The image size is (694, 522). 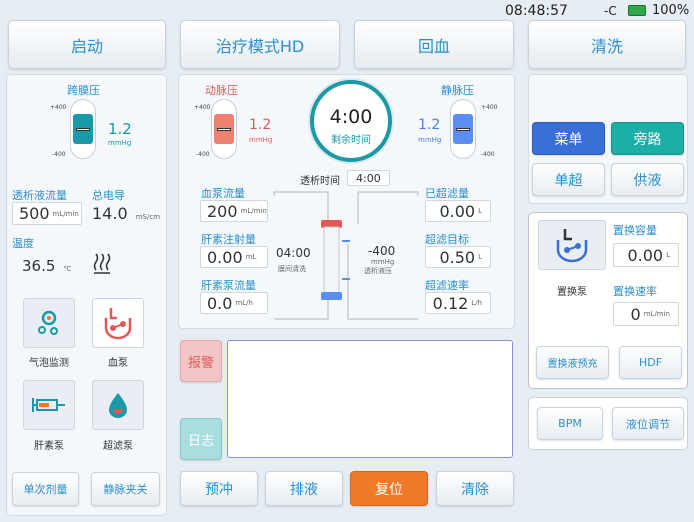 What do you see at coordinates (668, 255) in the screenshot?
I see `sub-volume-unit: L` at bounding box center [668, 255].